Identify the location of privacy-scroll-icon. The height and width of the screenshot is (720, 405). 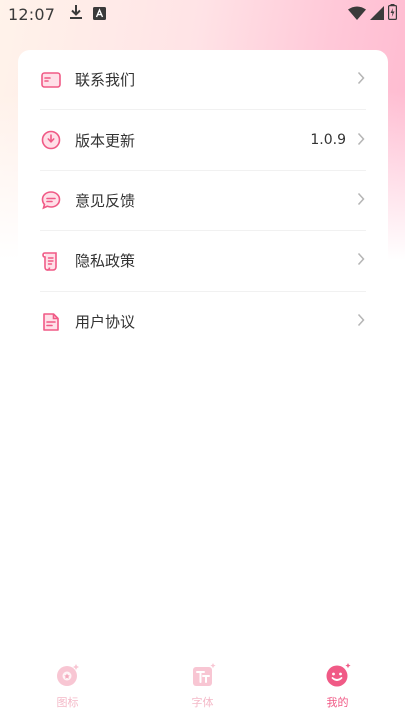
(51, 261).